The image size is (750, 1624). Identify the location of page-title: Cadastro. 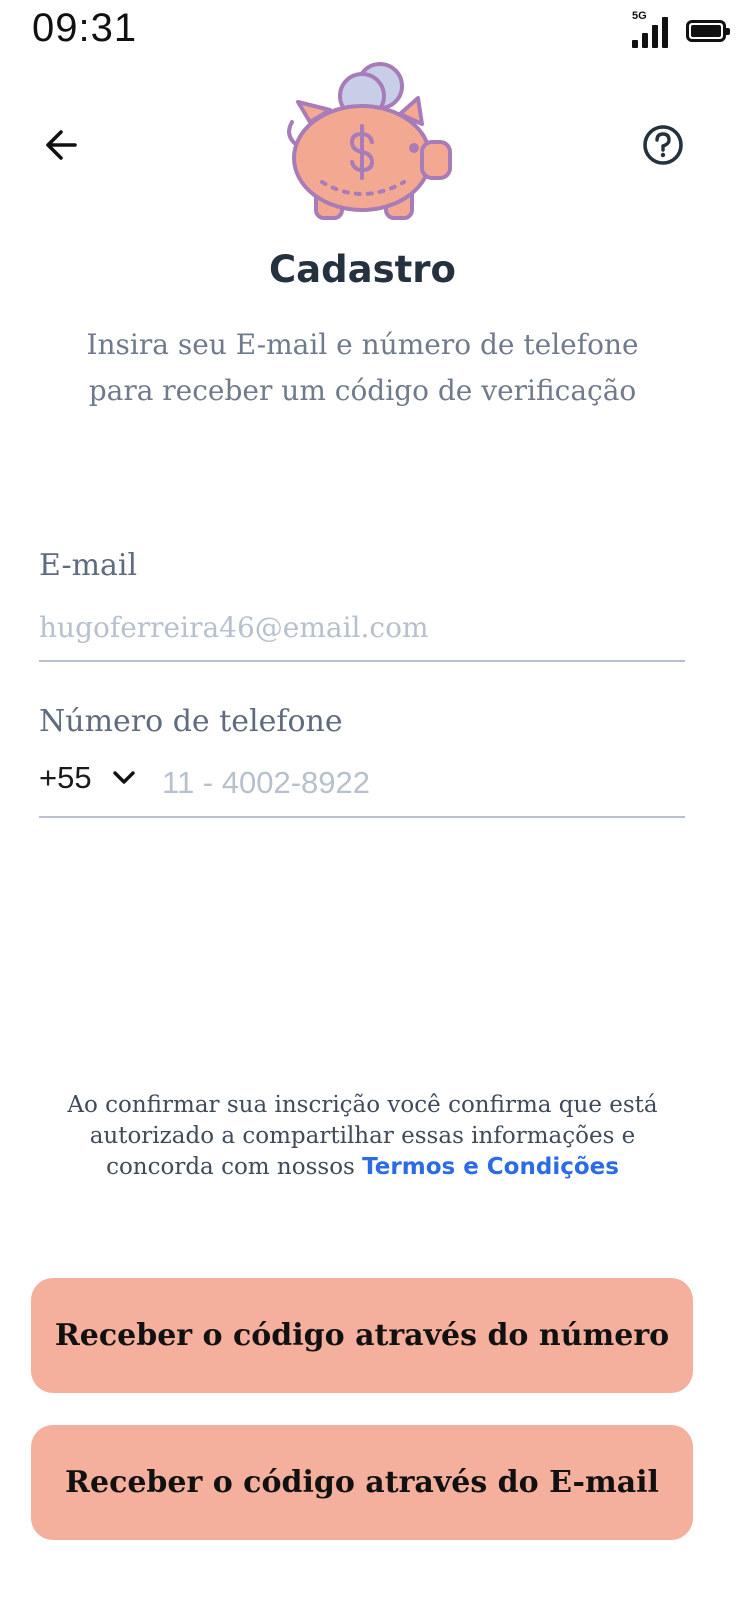
(362, 269).